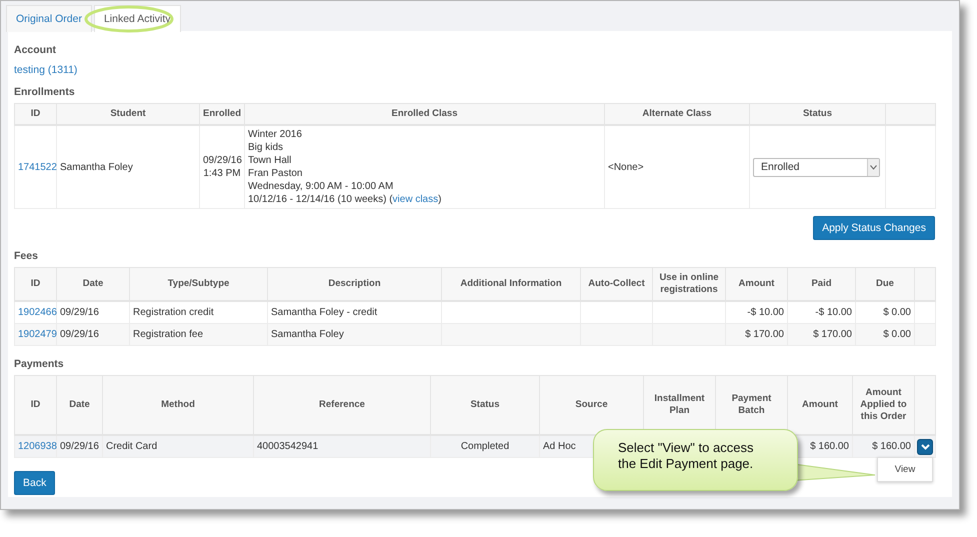  What do you see at coordinates (873, 167) in the screenshot?
I see `caret-icon` at bounding box center [873, 167].